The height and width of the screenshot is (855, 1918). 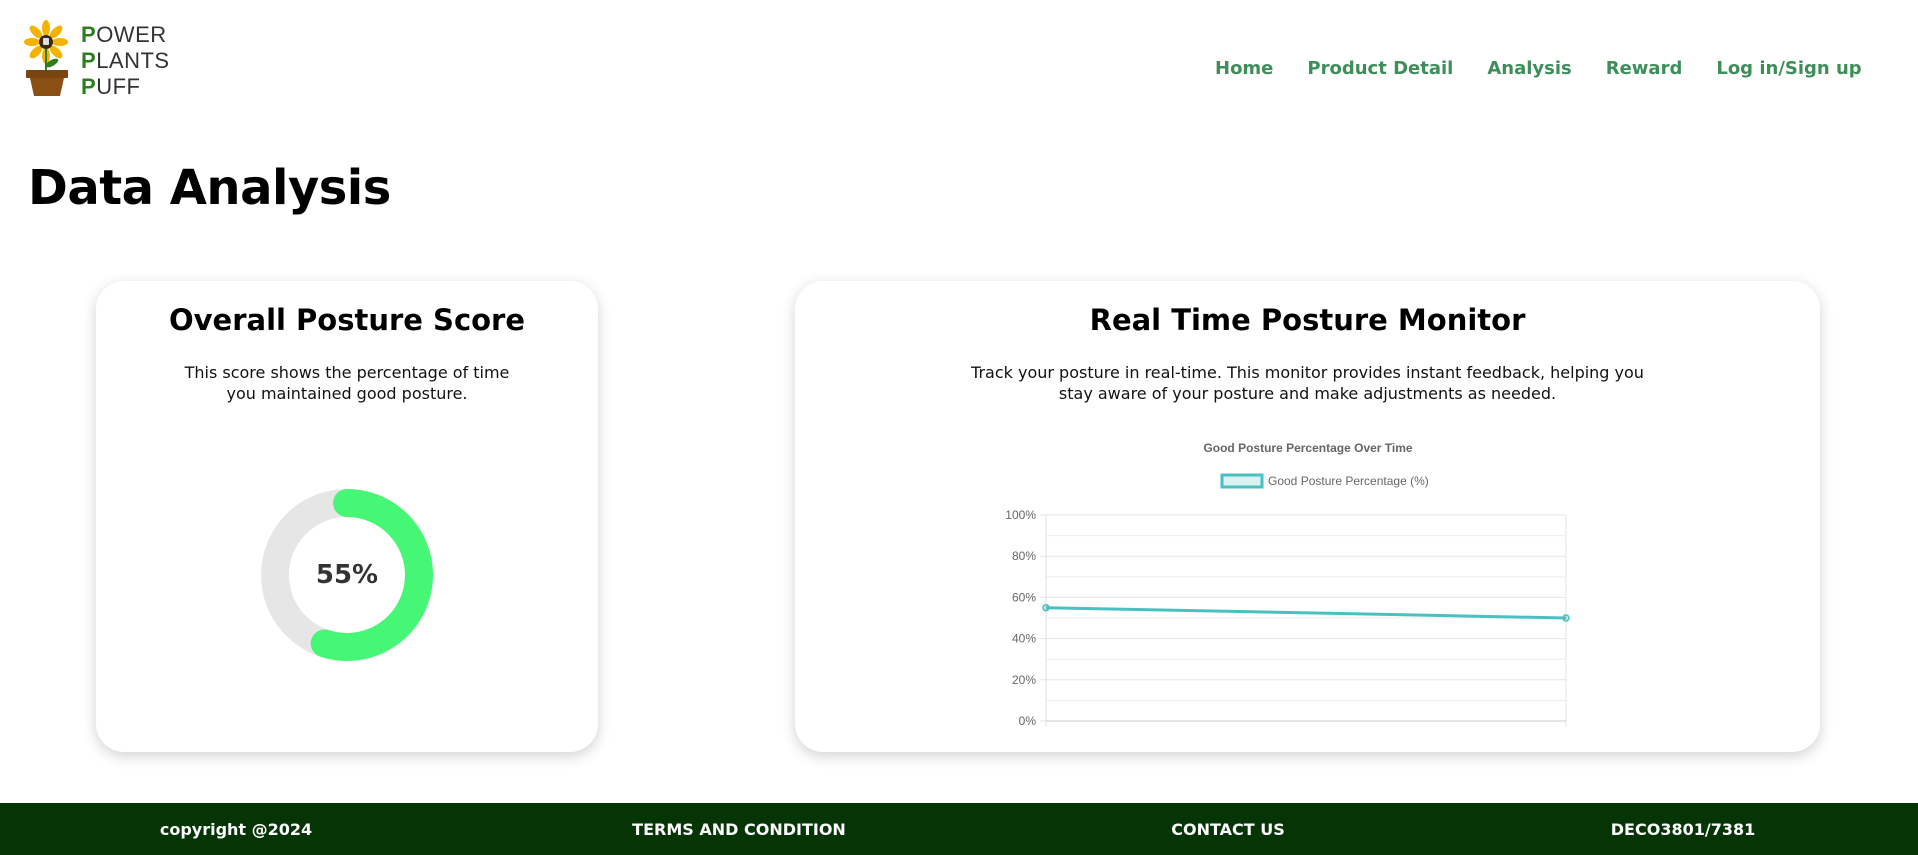 What do you see at coordinates (1228, 829) in the screenshot?
I see `footer-contact-link: CONTACT US` at bounding box center [1228, 829].